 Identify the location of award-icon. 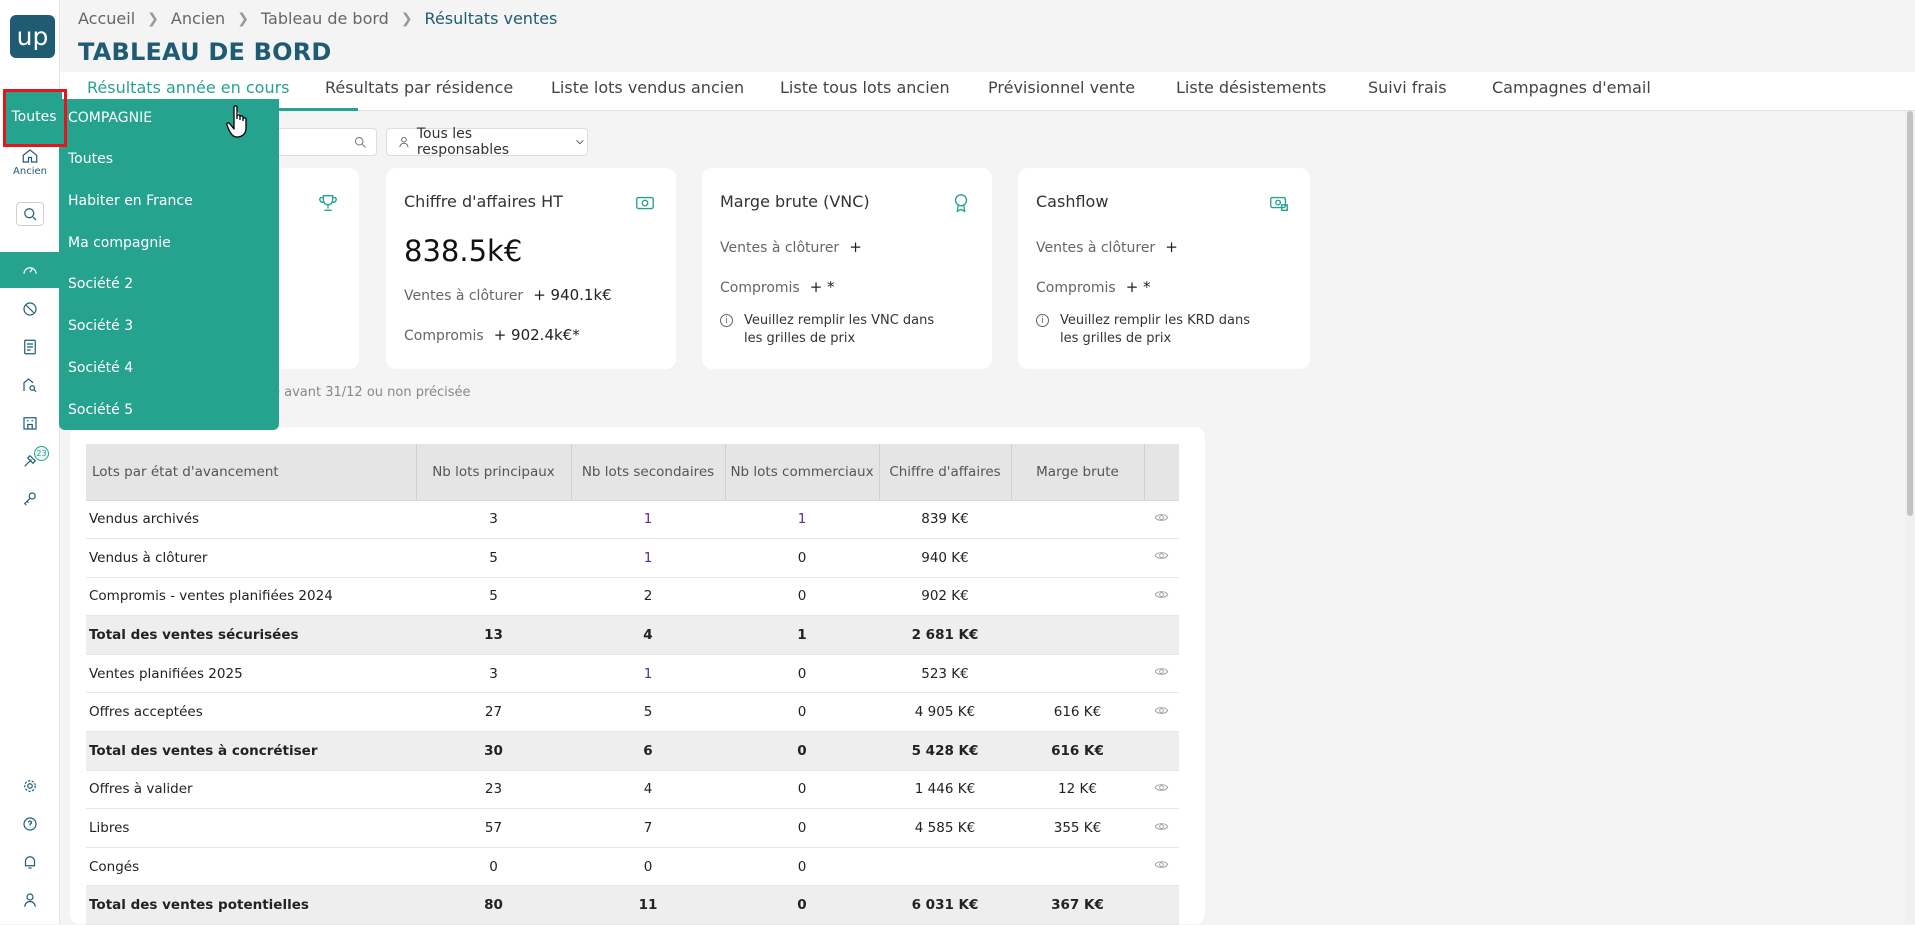
(961, 203).